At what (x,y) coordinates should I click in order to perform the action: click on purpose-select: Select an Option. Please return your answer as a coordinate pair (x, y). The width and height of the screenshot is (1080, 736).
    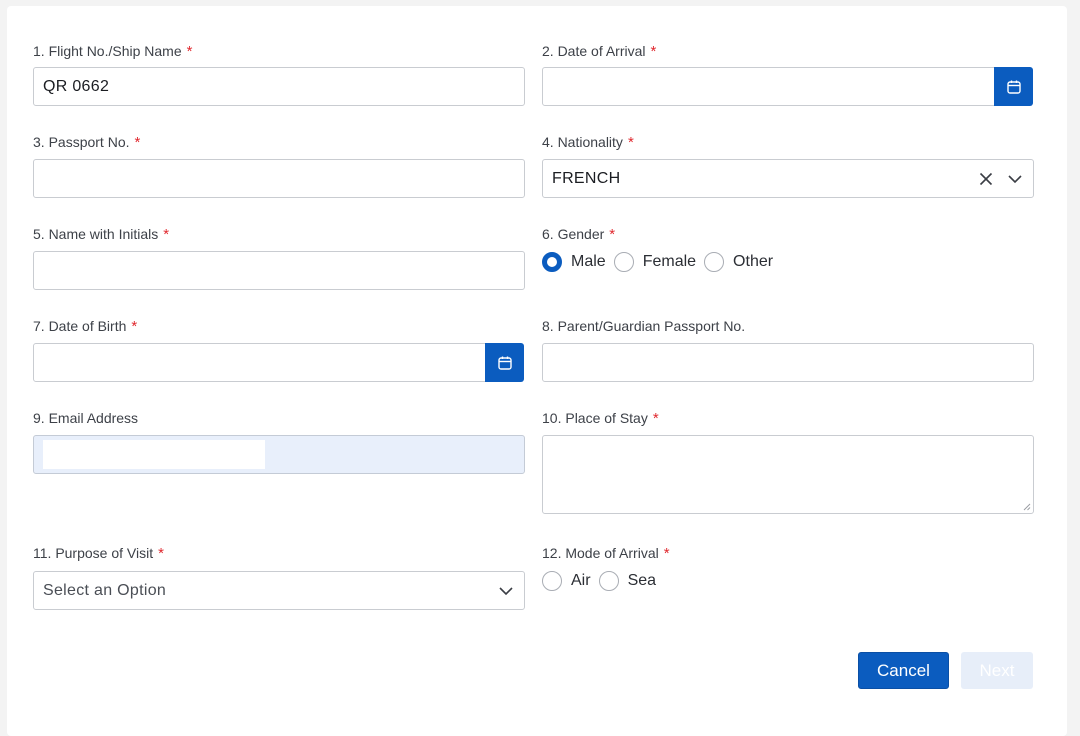
    Looking at the image, I should click on (279, 590).